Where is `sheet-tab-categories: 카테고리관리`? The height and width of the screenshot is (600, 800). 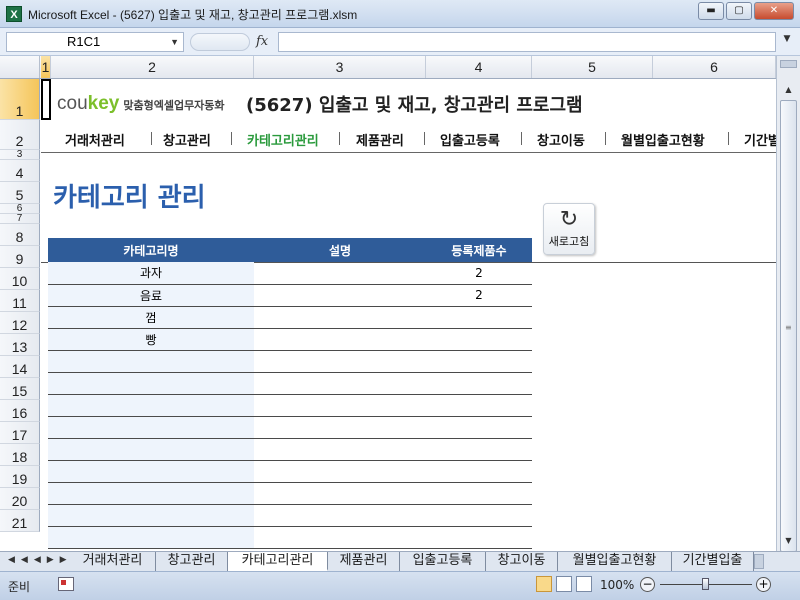
sheet-tab-categories: 카테고리관리 is located at coordinates (278, 561).